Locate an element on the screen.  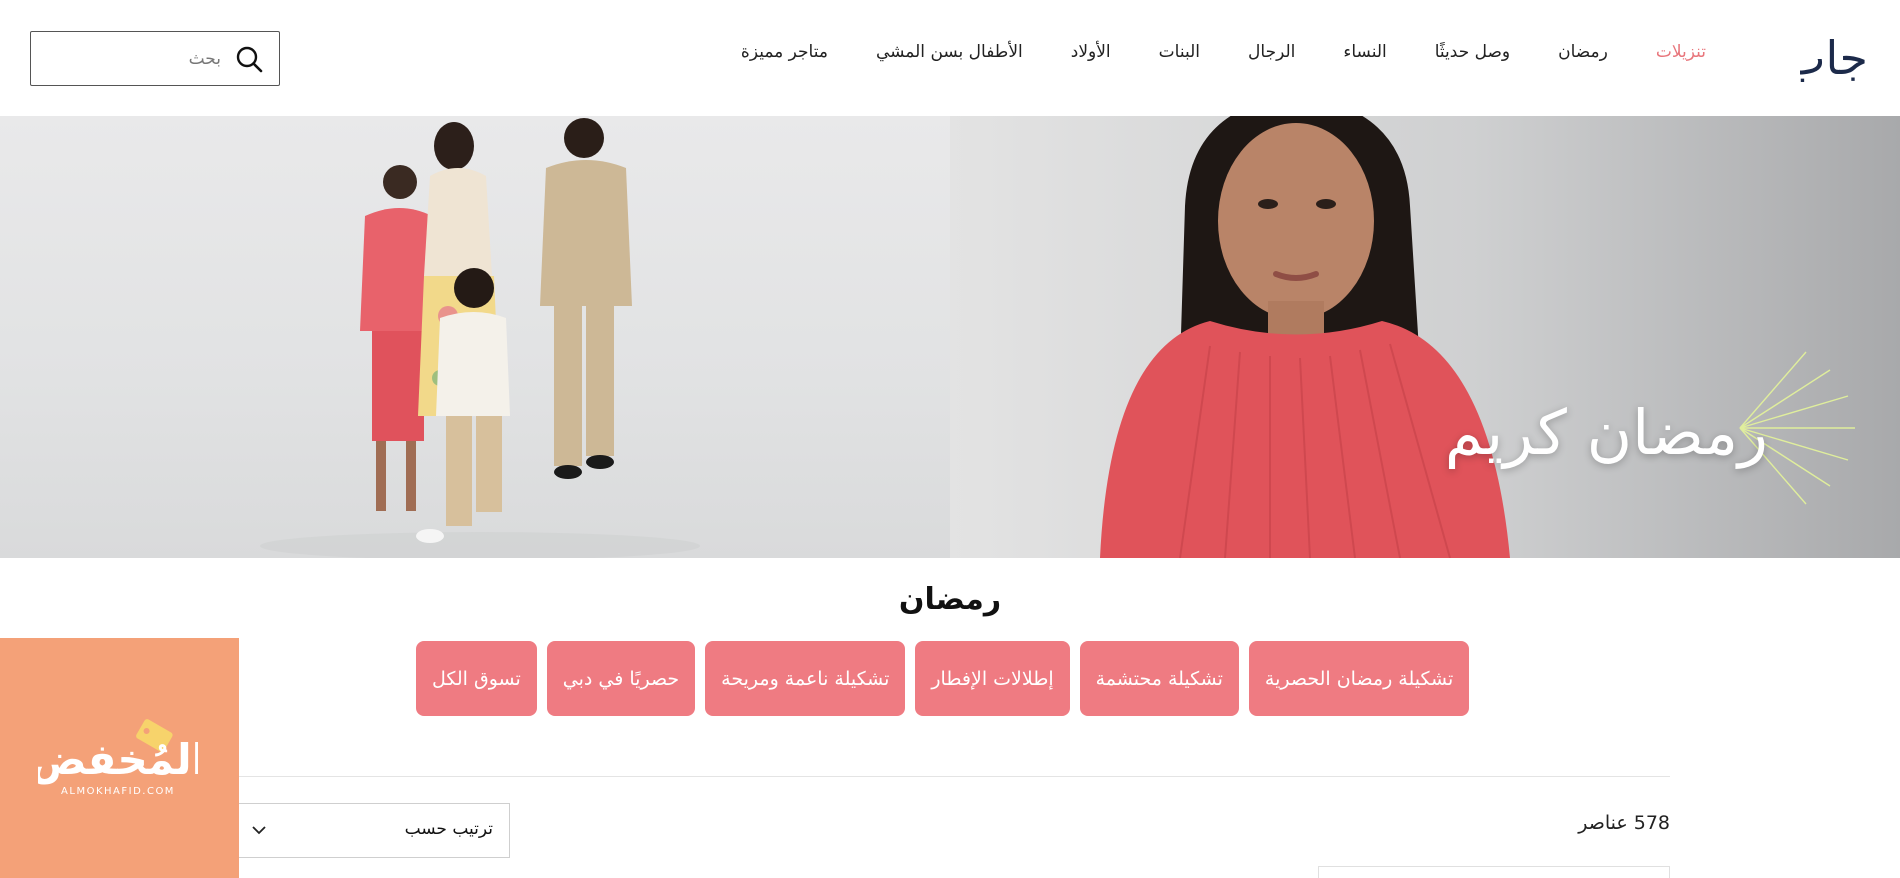
watermark-logo: المُخفض ALMOKHAFID.COM is located at coordinates (118, 758).